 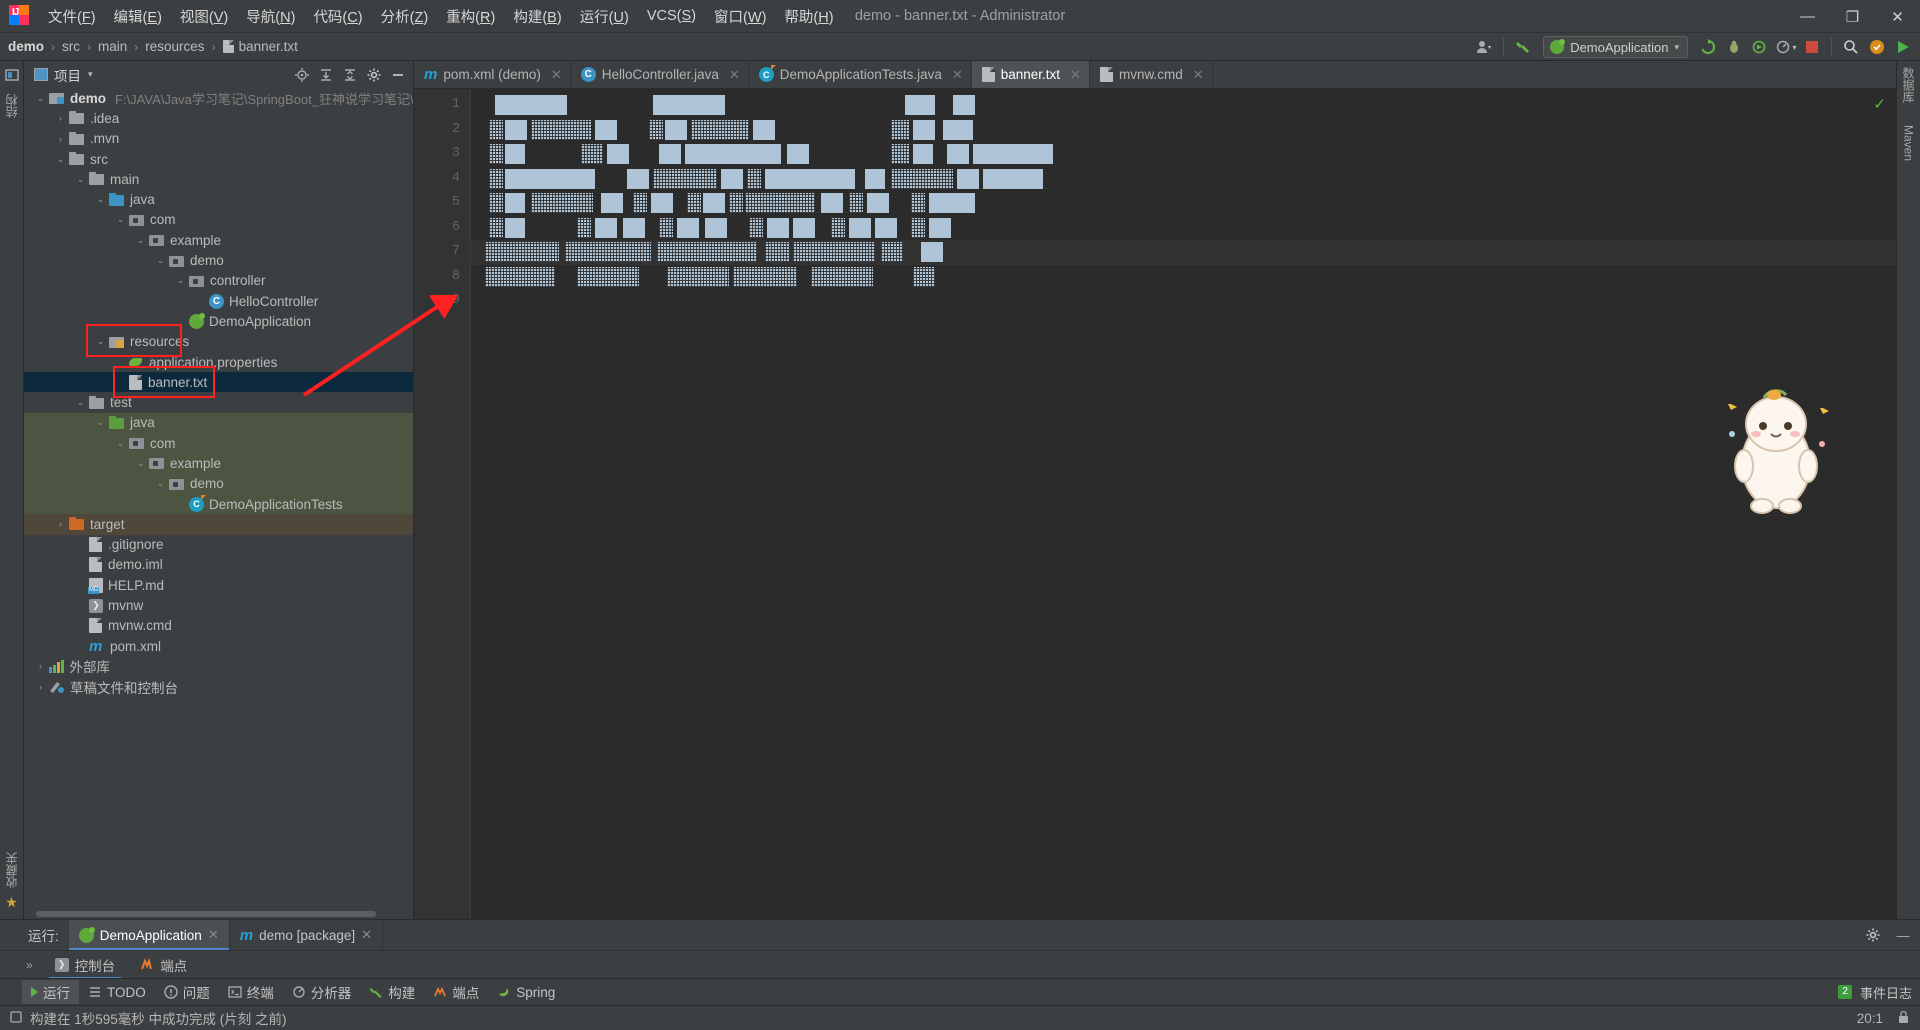 What do you see at coordinates (1909, 143) in the screenshot?
I see `sidebar-item-maven: Maven` at bounding box center [1909, 143].